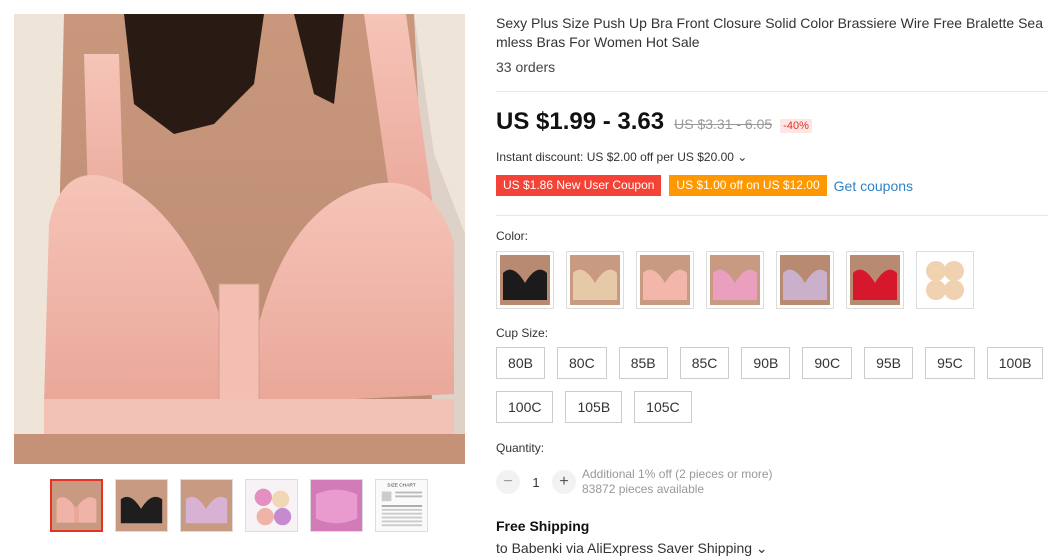 This screenshot has width=1050, height=559. Describe the element at coordinates (796, 126) in the screenshot. I see `discount-badge: -40%` at that location.